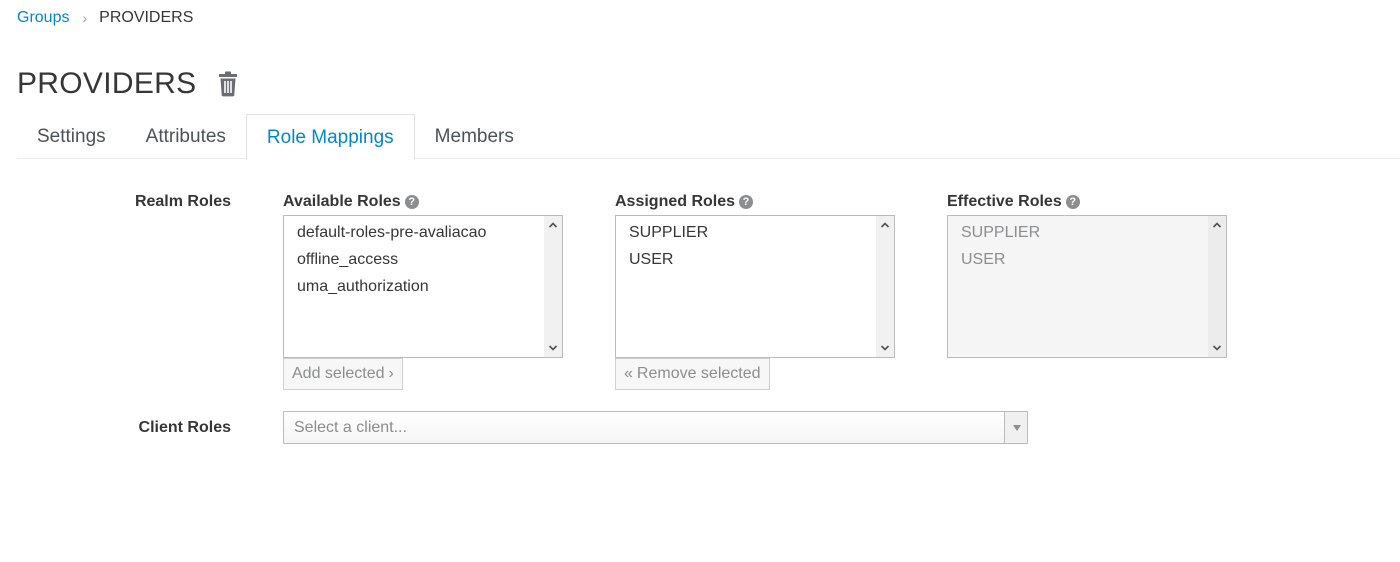 The height and width of the screenshot is (562, 1400). I want to click on remove-selected-button: « Remove selected, so click(692, 374).